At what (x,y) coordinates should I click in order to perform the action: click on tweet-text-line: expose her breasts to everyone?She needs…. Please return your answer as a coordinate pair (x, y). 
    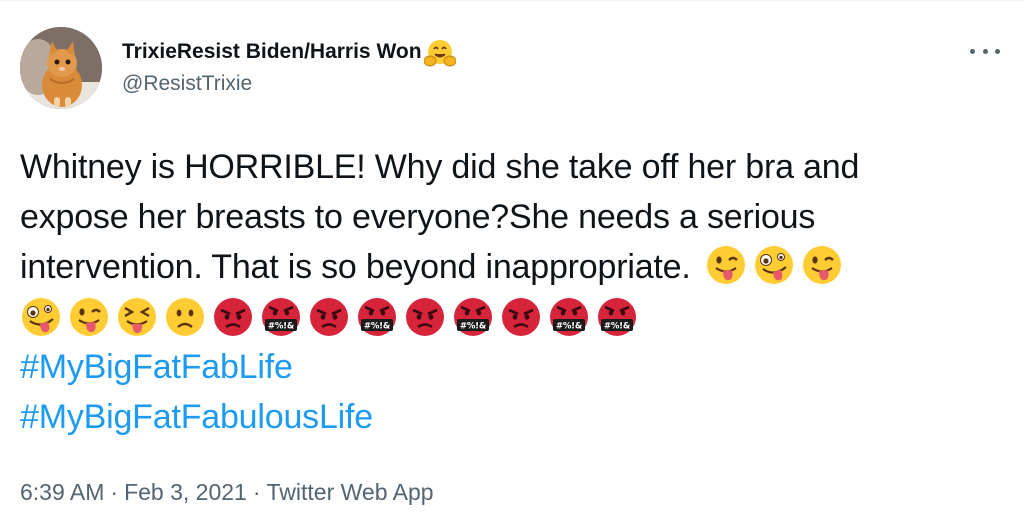
    Looking at the image, I should click on (418, 217).